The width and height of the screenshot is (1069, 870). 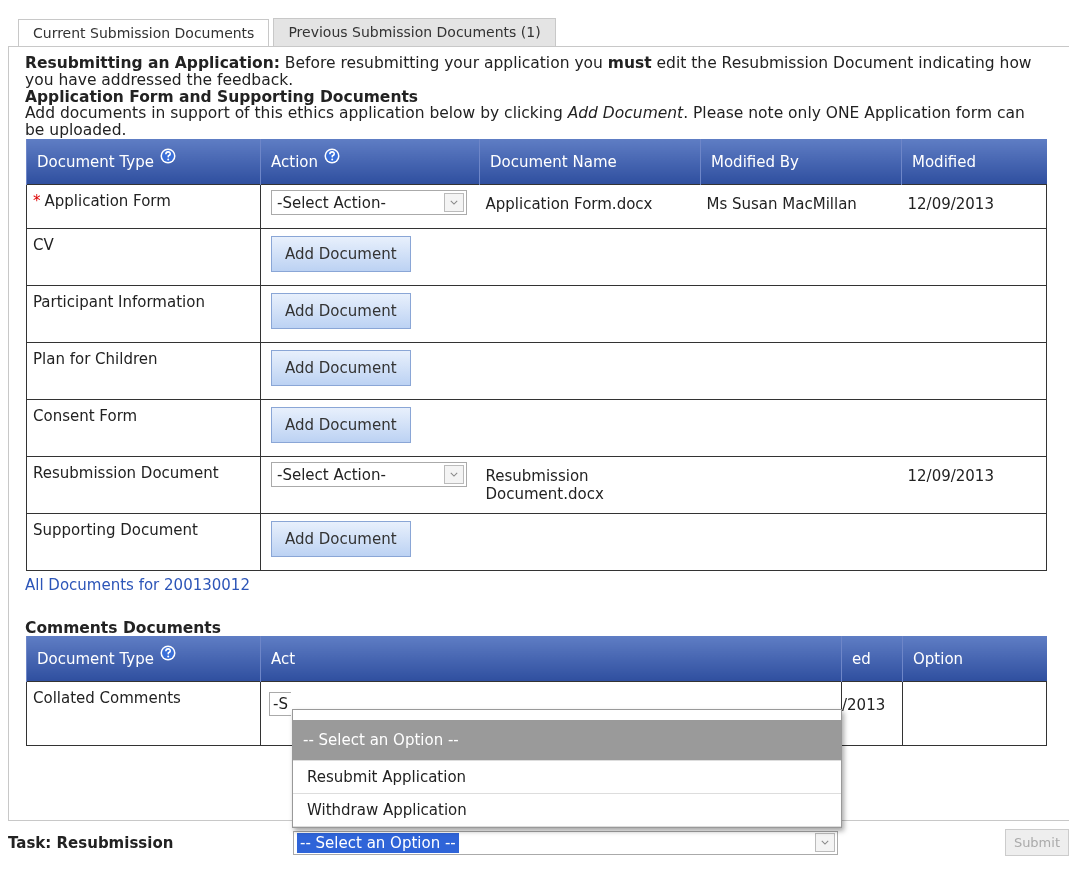 What do you see at coordinates (529, 72) in the screenshot?
I see `intro-text: Resubmitting an Application: Before resubmitting your application you must edit the Resubmission Document indicating how you have addressed the feedback.` at bounding box center [529, 72].